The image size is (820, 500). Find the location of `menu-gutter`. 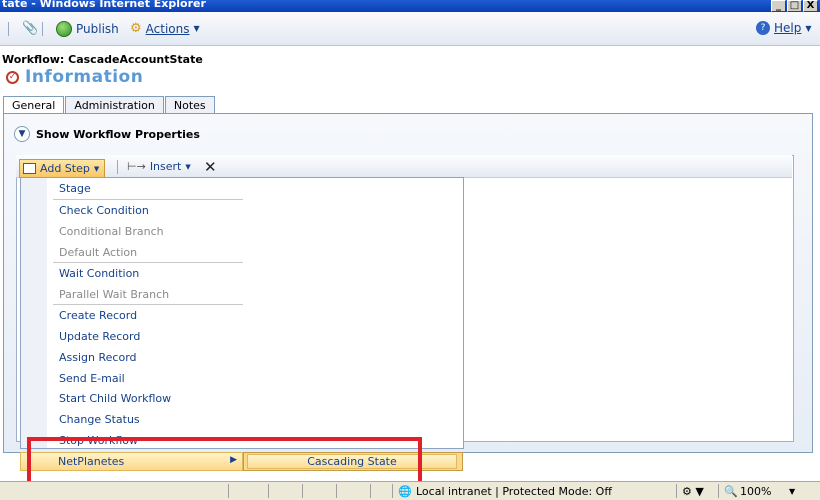

menu-gutter is located at coordinates (34, 313).